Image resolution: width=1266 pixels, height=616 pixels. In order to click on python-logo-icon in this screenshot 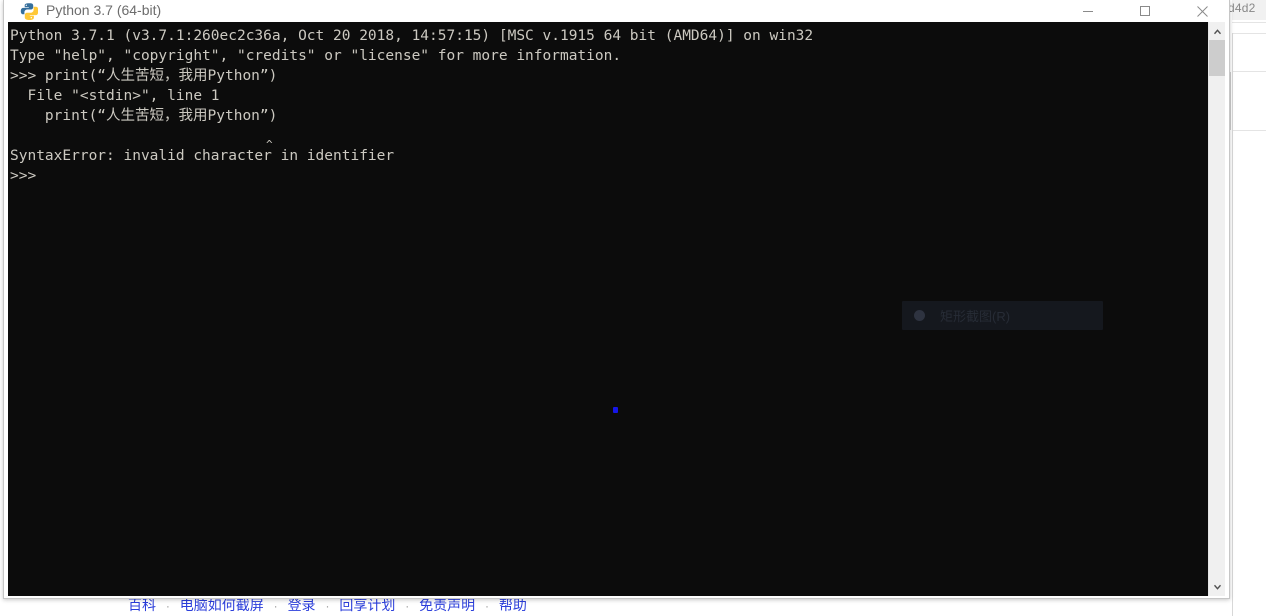, I will do `click(29, 11)`.